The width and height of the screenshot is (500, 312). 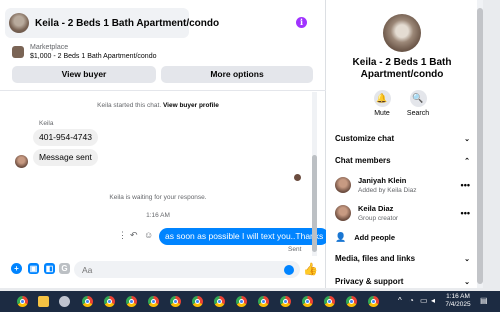 What do you see at coordinates (467, 161) in the screenshot?
I see `chevron-up-icon: ⌃` at bounding box center [467, 161].